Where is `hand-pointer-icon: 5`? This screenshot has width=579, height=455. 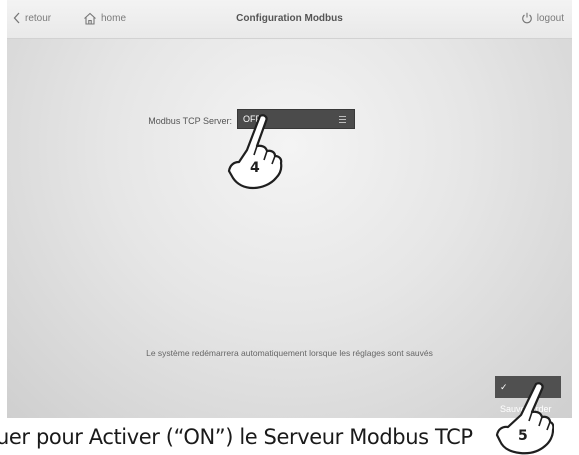 hand-pointer-icon: 5 is located at coordinates (524, 418).